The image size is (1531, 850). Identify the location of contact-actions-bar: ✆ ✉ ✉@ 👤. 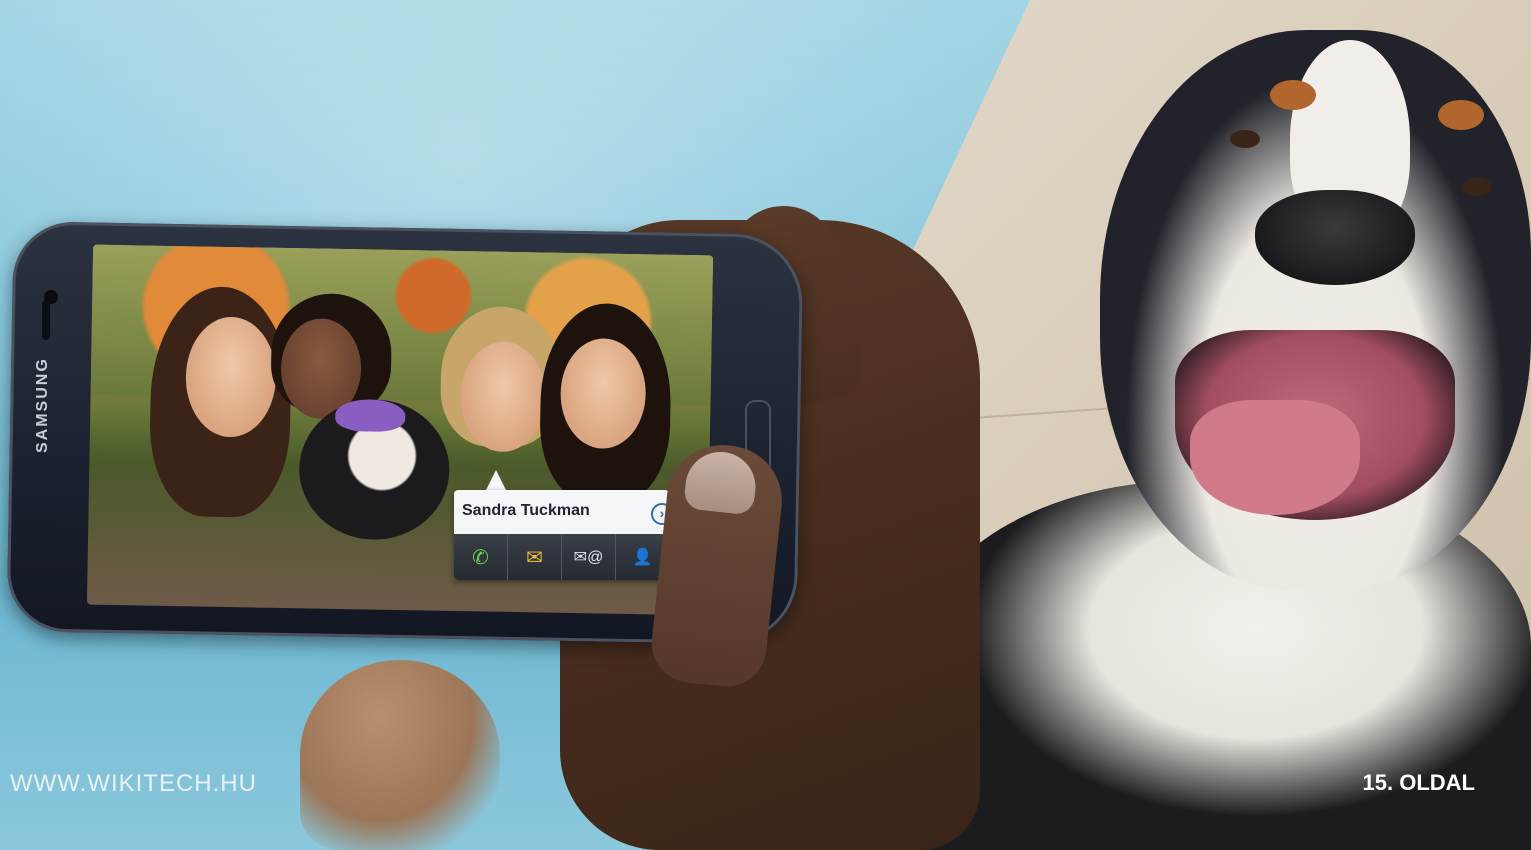
(561, 557).